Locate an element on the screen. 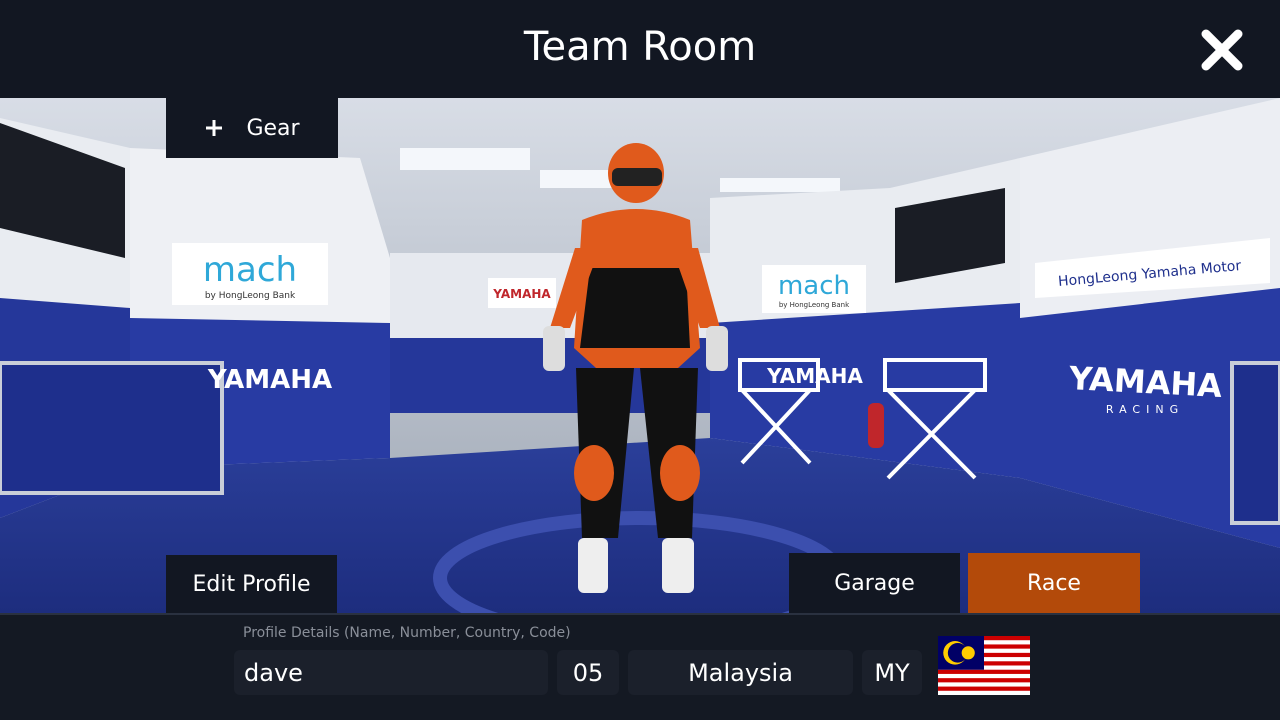 This screenshot has height=720, width=1280. svg-text: RACING is located at coordinates (1145, 409).